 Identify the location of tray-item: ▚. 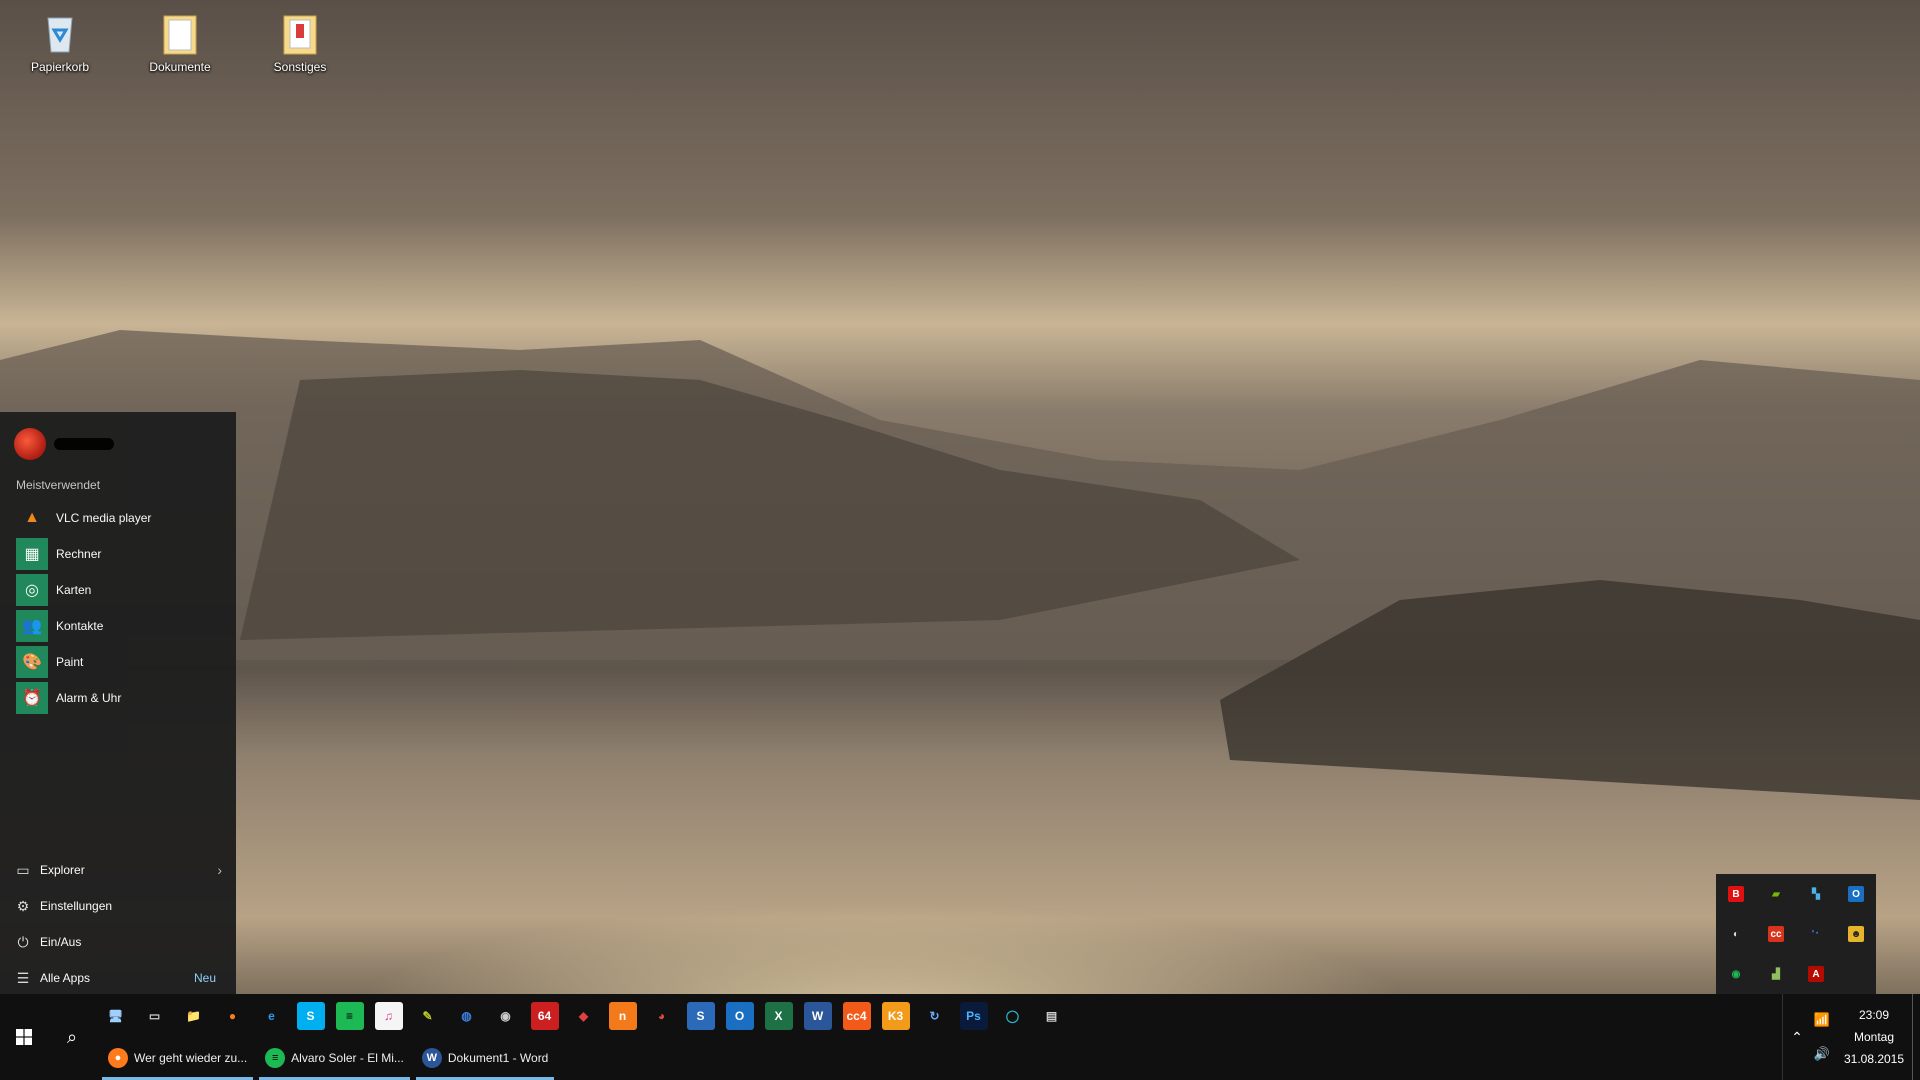
(1816, 894).